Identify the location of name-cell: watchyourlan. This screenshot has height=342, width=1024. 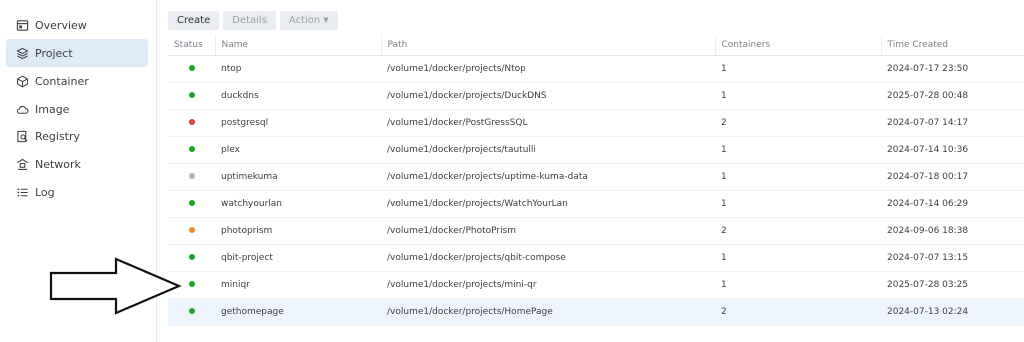
(298, 204).